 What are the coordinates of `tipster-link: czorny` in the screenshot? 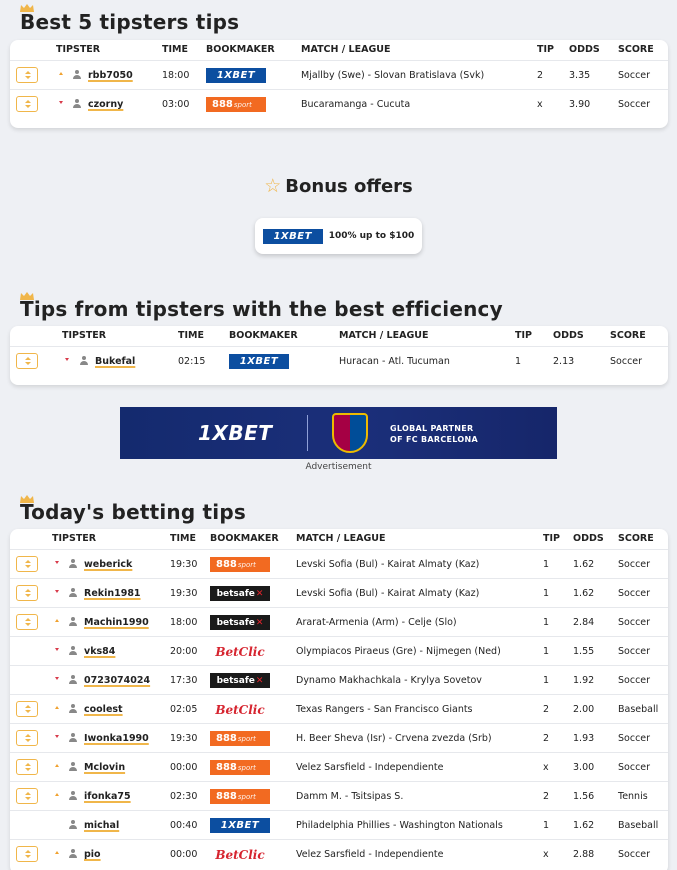 It's located at (105, 104).